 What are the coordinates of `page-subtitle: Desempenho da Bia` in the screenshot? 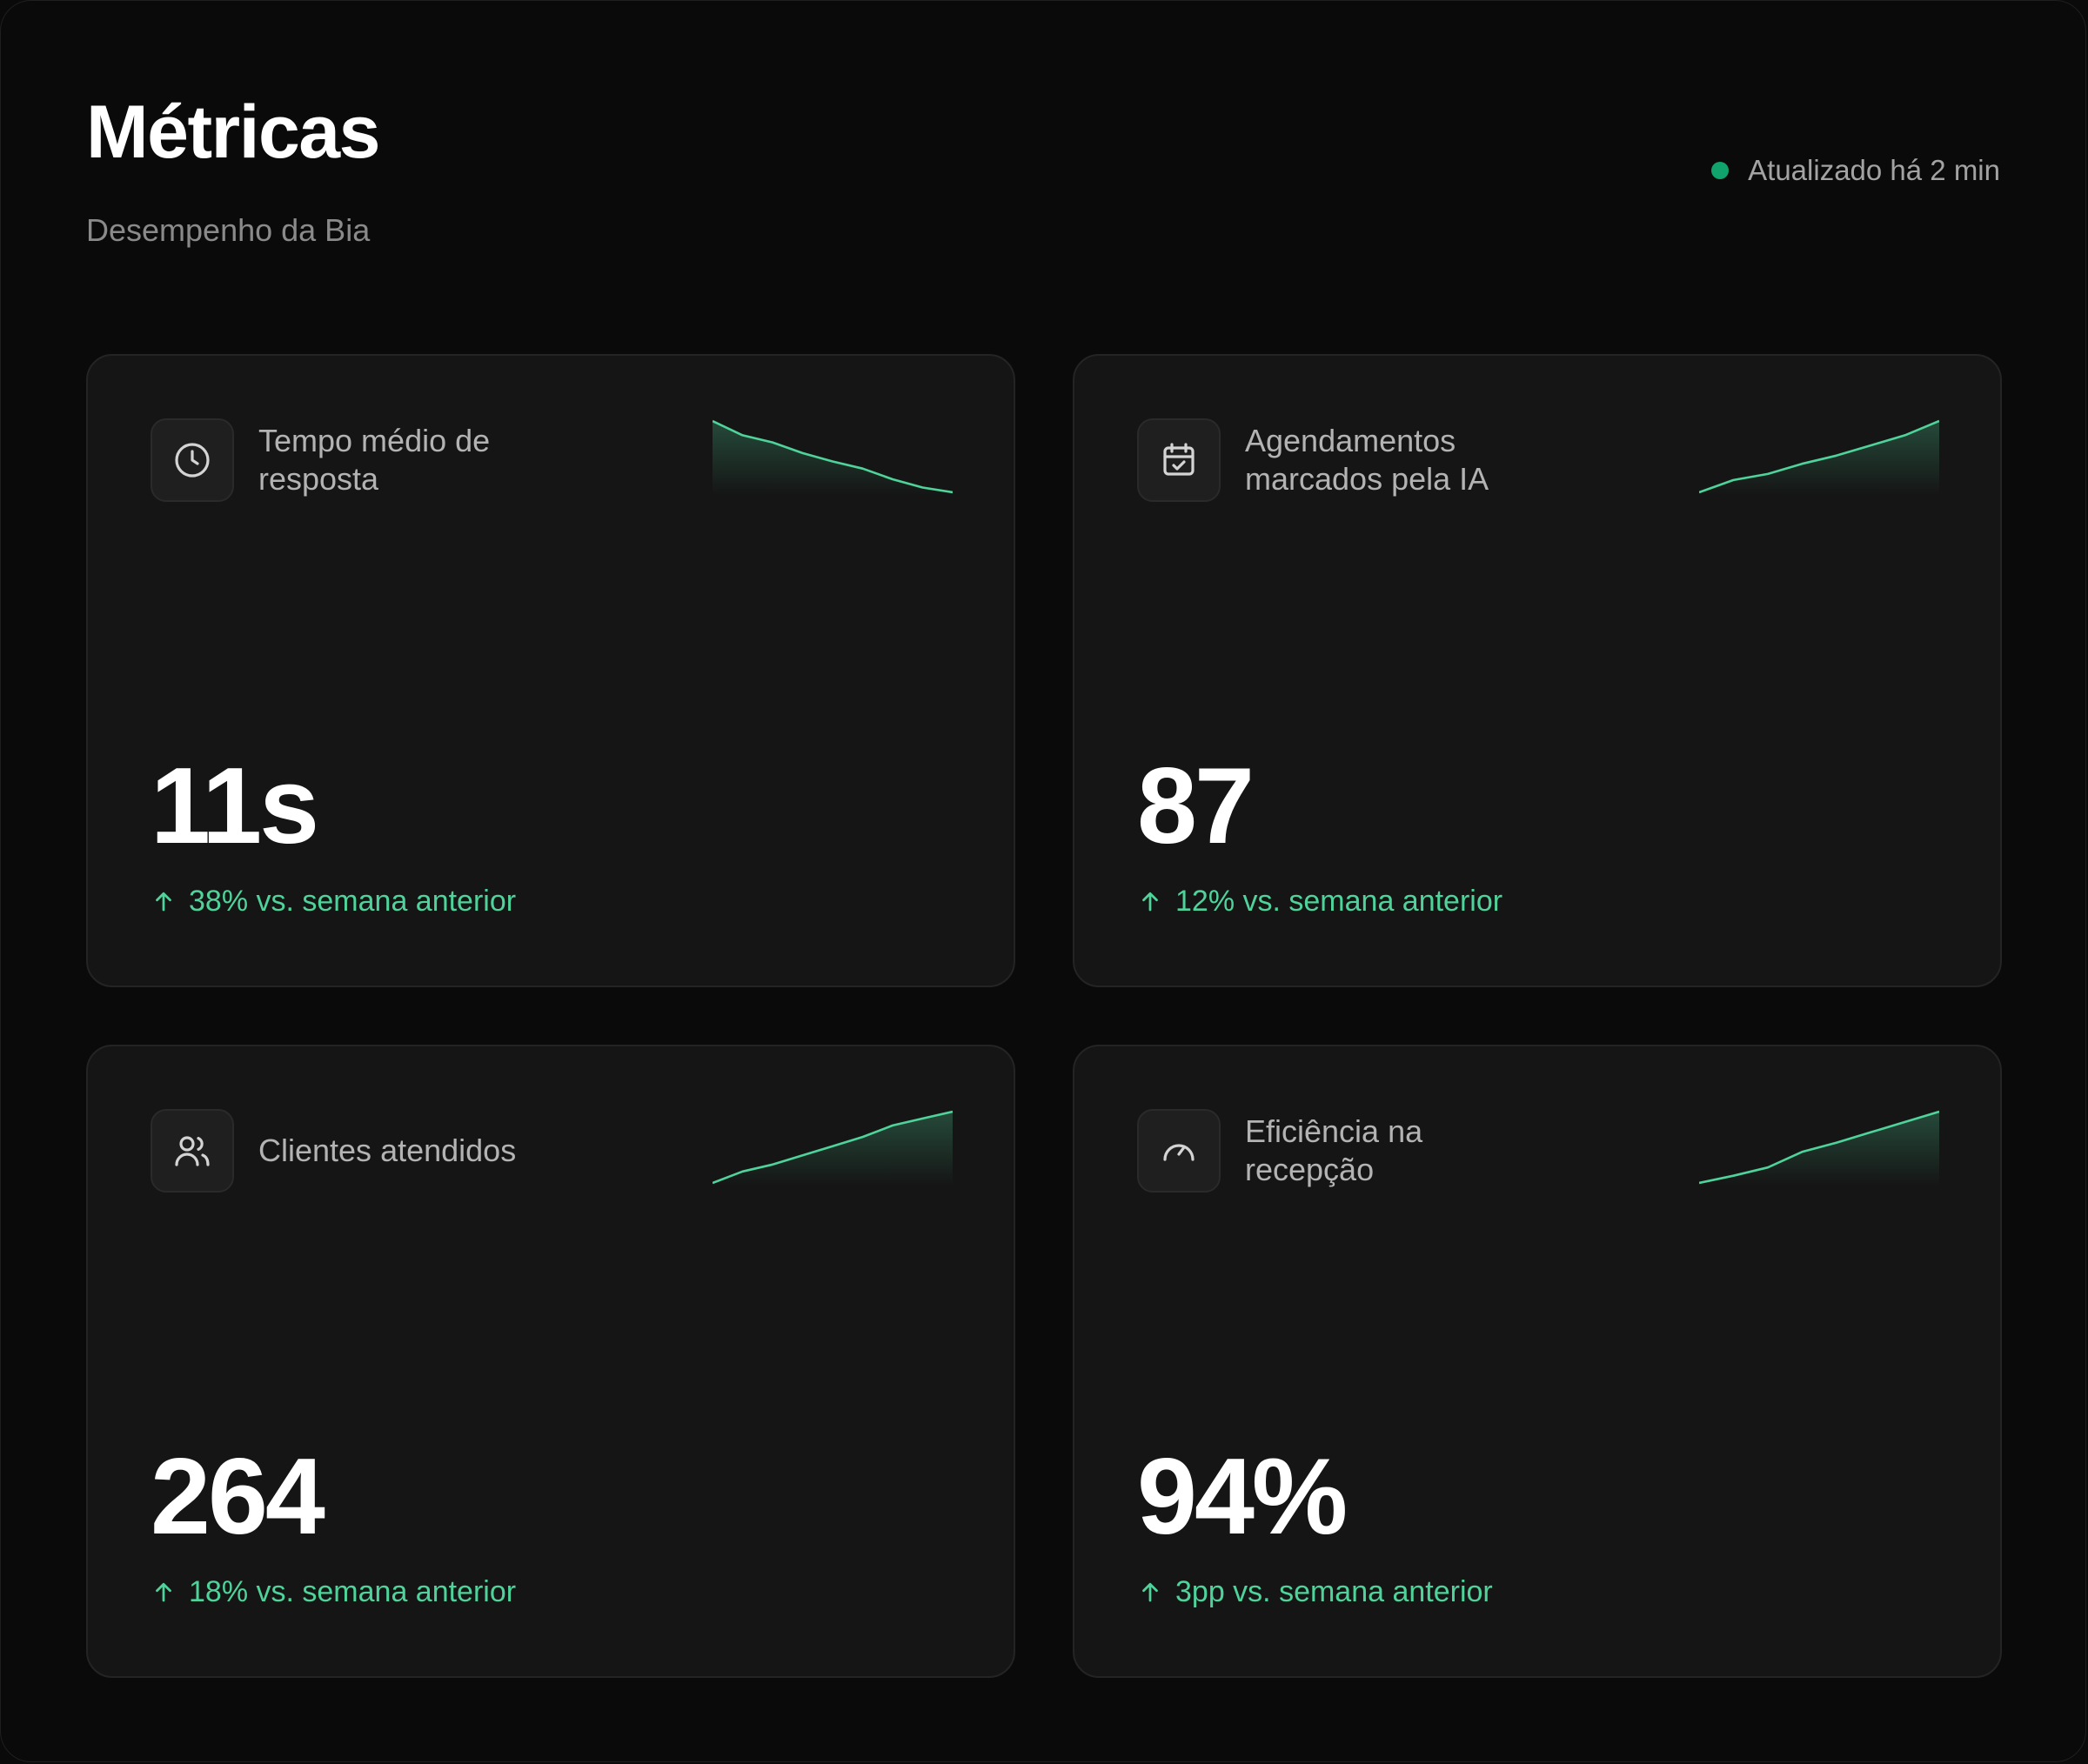 It's located at (228, 230).